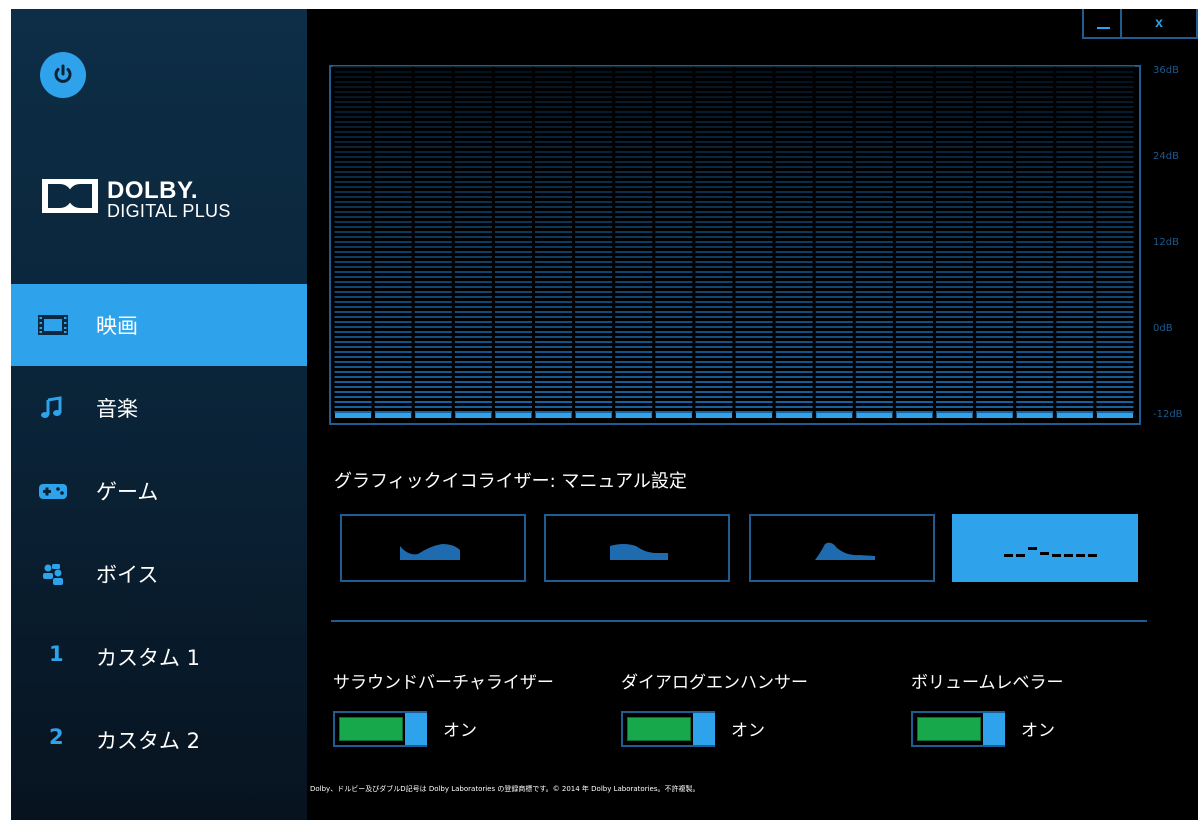 The width and height of the screenshot is (1198, 820). What do you see at coordinates (159, 325) in the screenshot?
I see `sidebar-item-movie: 映画` at bounding box center [159, 325].